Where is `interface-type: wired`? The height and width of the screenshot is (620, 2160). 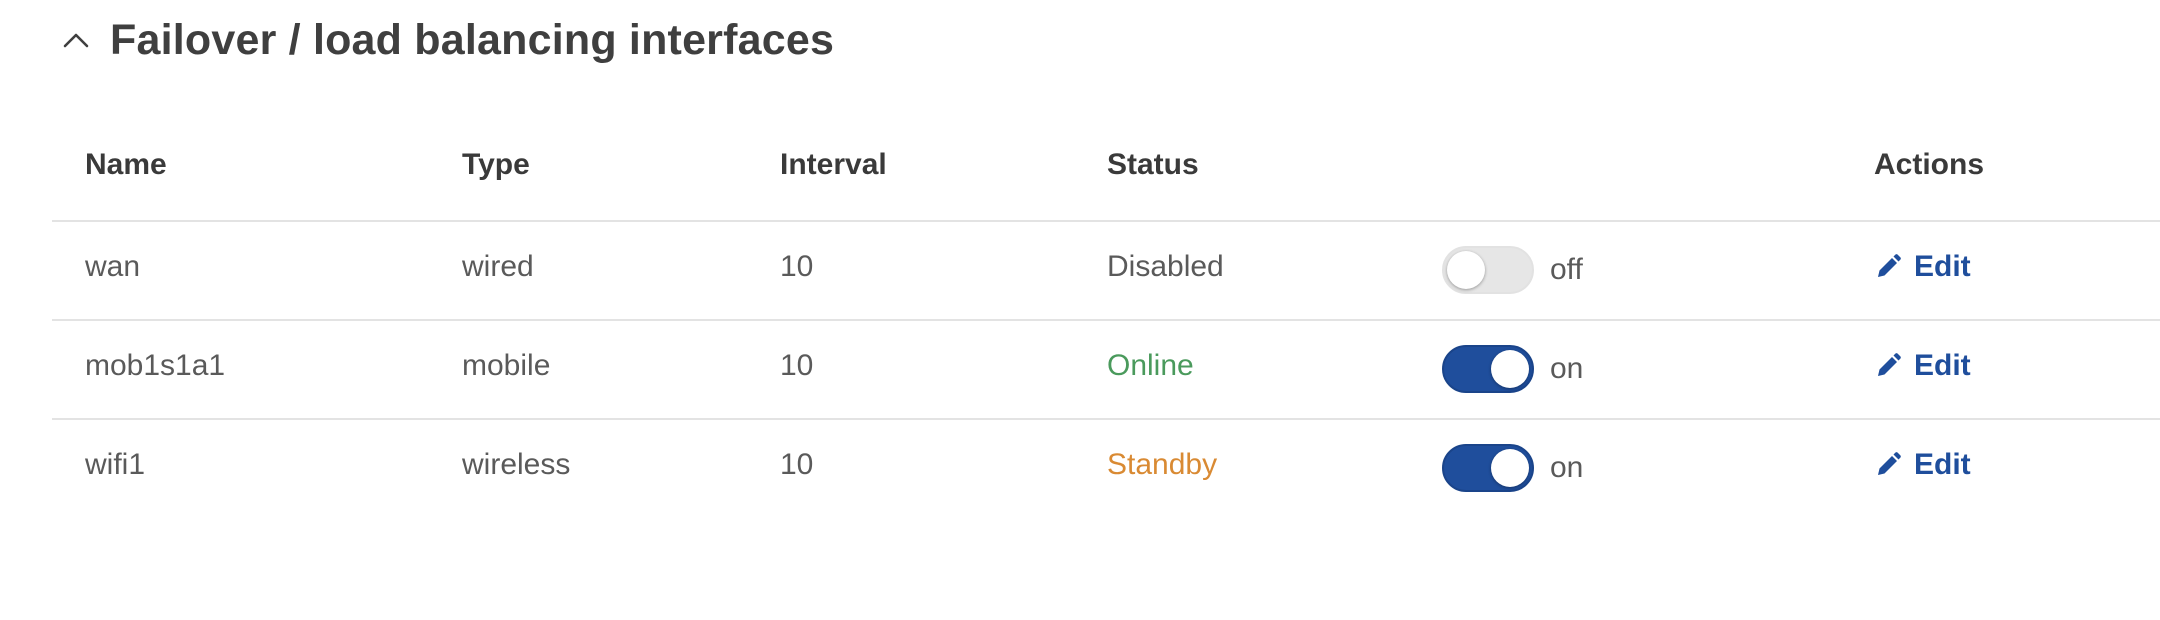 interface-type: wired is located at coordinates (498, 266).